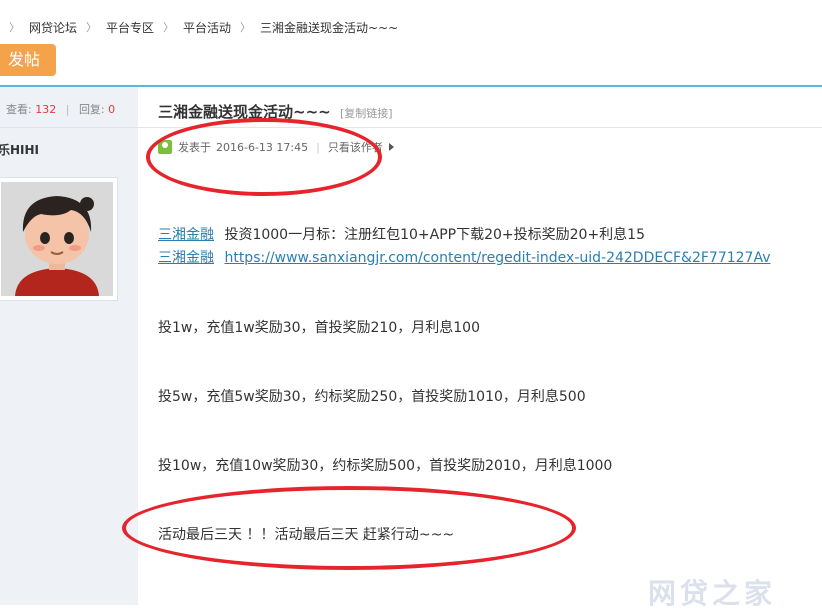 The width and height of the screenshot is (822, 612). I want to click on avatar-illustration, so click(57, 239).